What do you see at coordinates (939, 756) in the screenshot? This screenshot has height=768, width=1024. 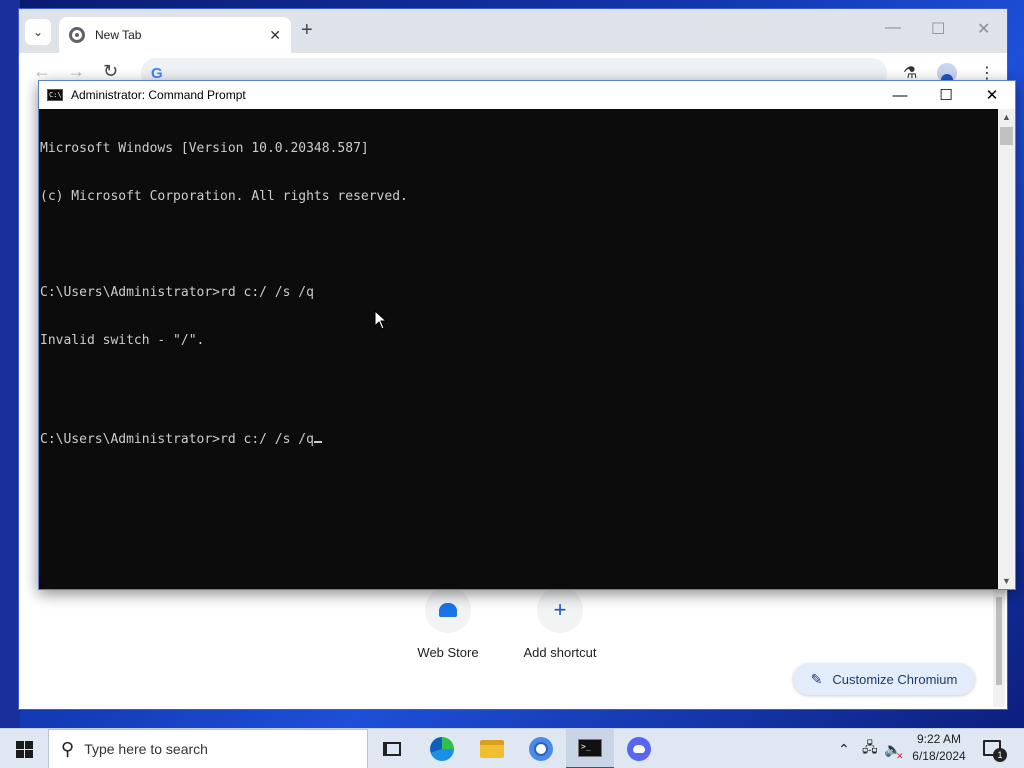 I see `clock-date: 6/18/2024` at bounding box center [939, 756].